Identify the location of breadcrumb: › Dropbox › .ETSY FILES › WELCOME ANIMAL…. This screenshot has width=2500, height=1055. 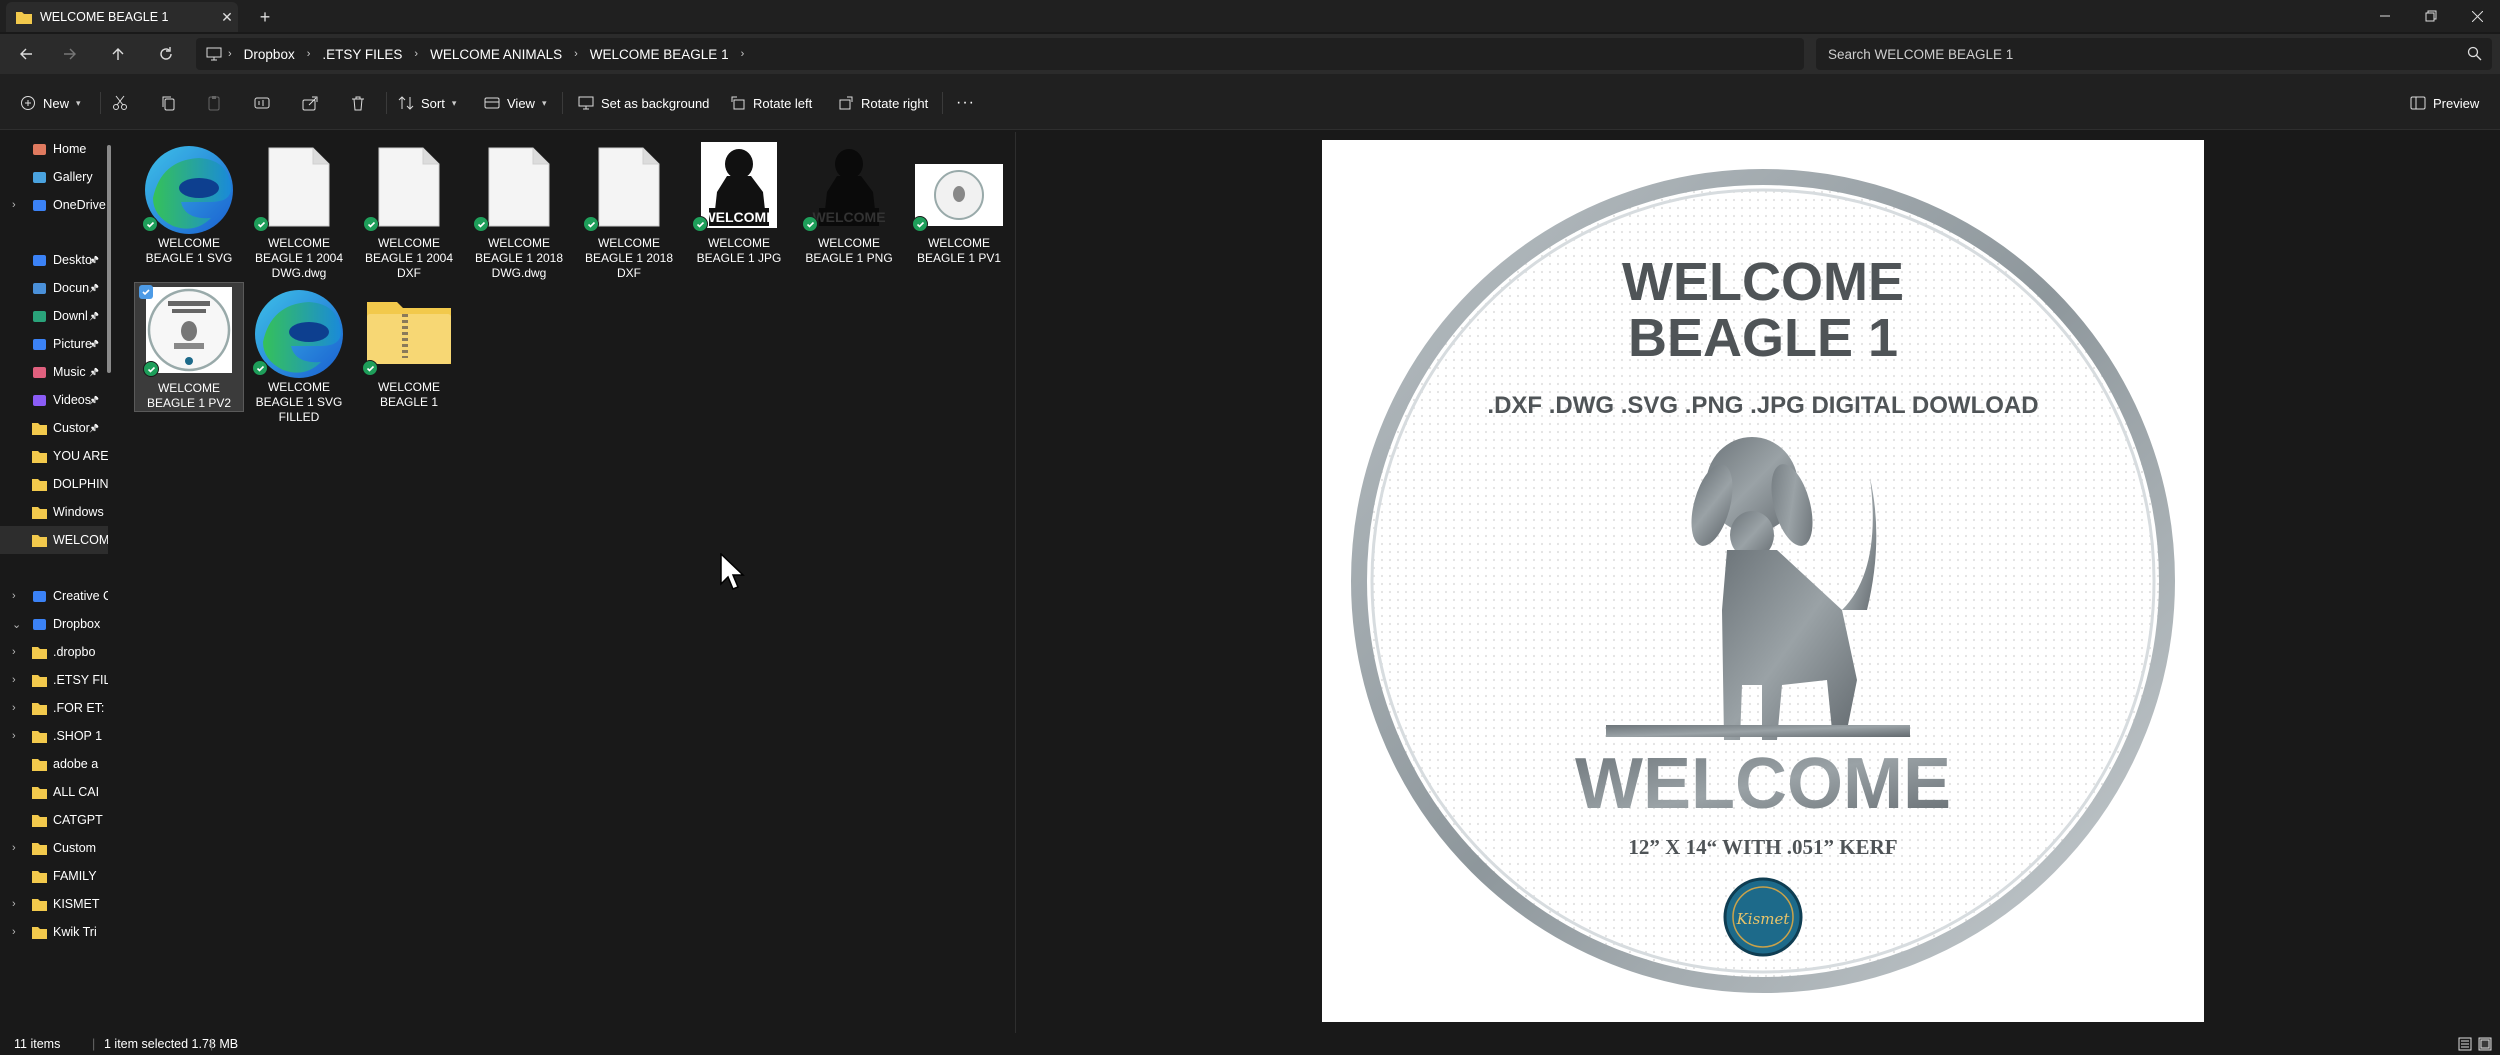
(1000, 54).